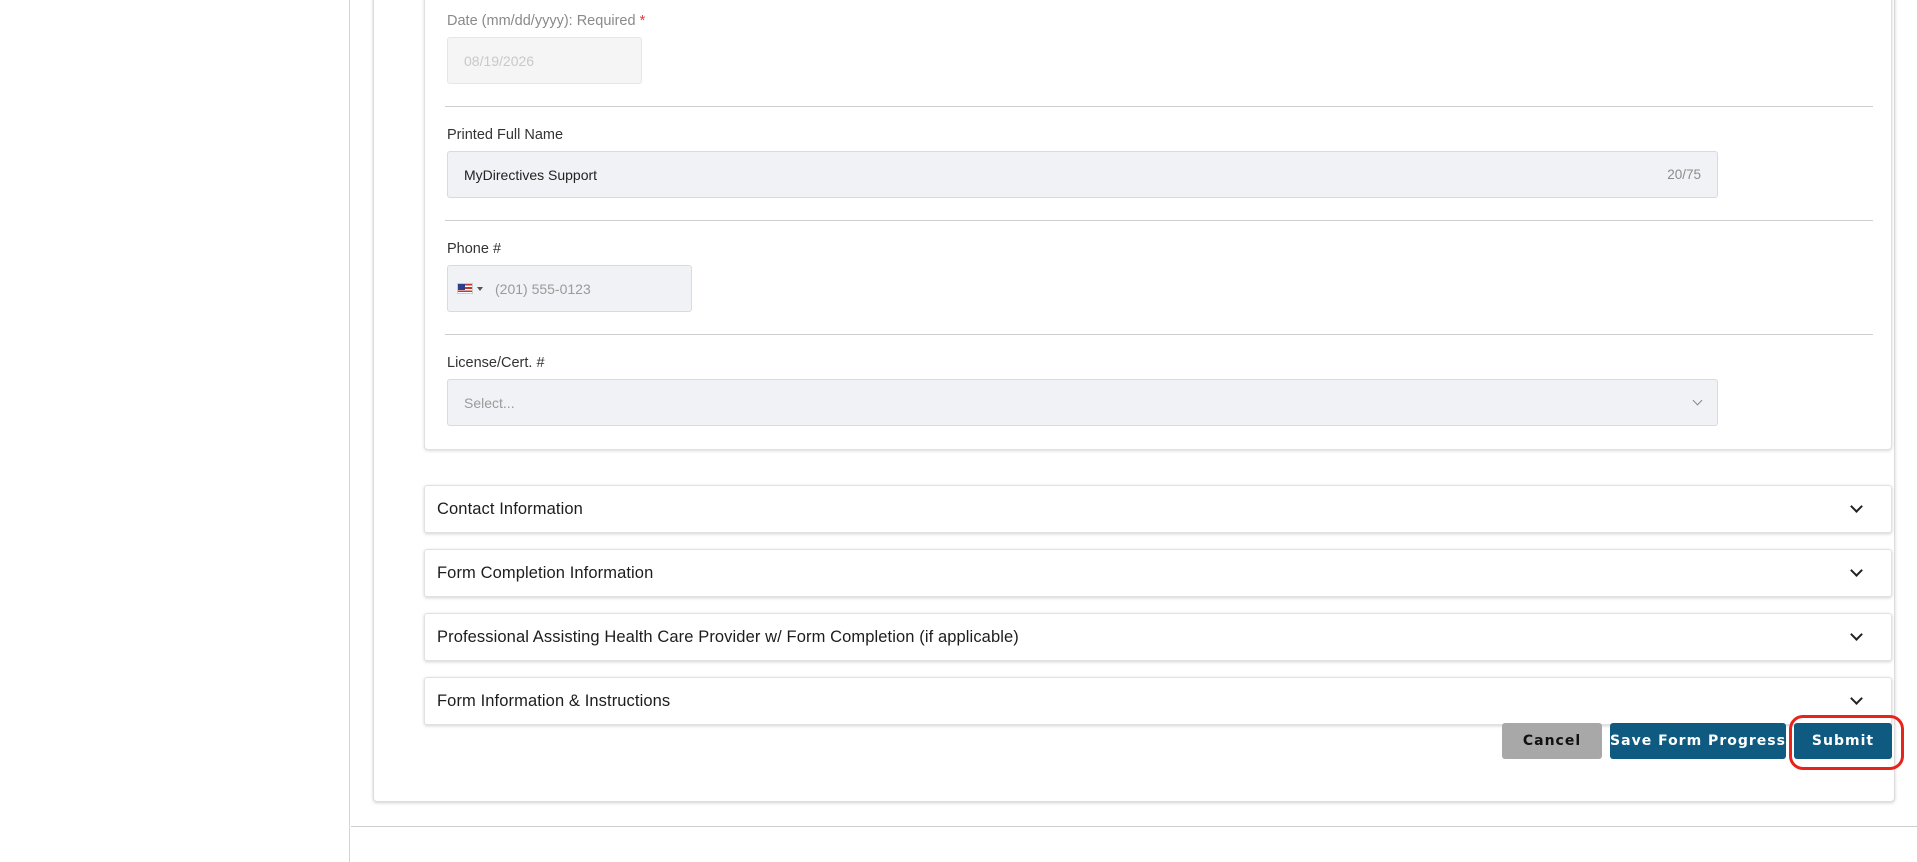  Describe the element at coordinates (496, 363) in the screenshot. I see `license-label: License/Cert. #` at that location.